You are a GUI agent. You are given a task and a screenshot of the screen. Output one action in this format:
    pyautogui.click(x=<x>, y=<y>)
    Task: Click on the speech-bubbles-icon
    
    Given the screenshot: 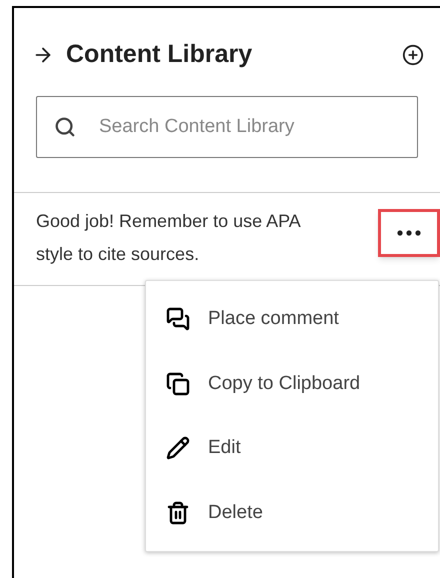 What is the action you would take?
    pyautogui.click(x=178, y=319)
    